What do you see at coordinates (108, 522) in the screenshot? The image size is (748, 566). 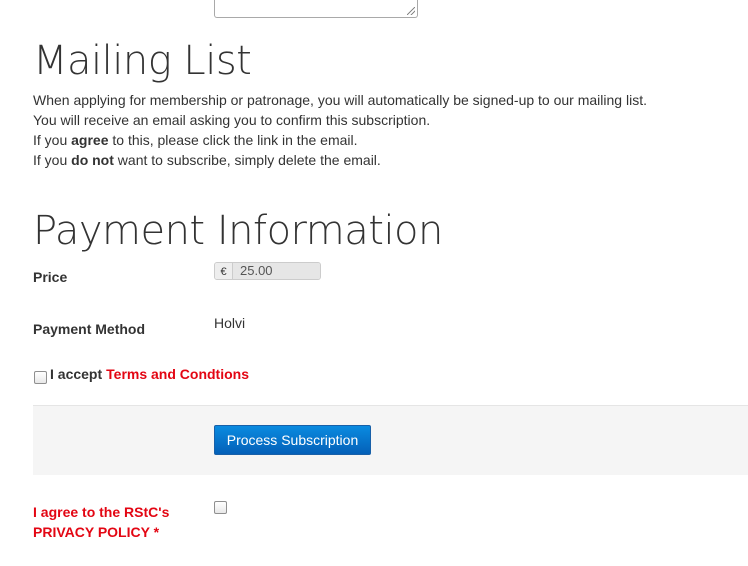 I see `privacy-policy-label: I agree to the RStC's PRIVACY POLICY *` at bounding box center [108, 522].